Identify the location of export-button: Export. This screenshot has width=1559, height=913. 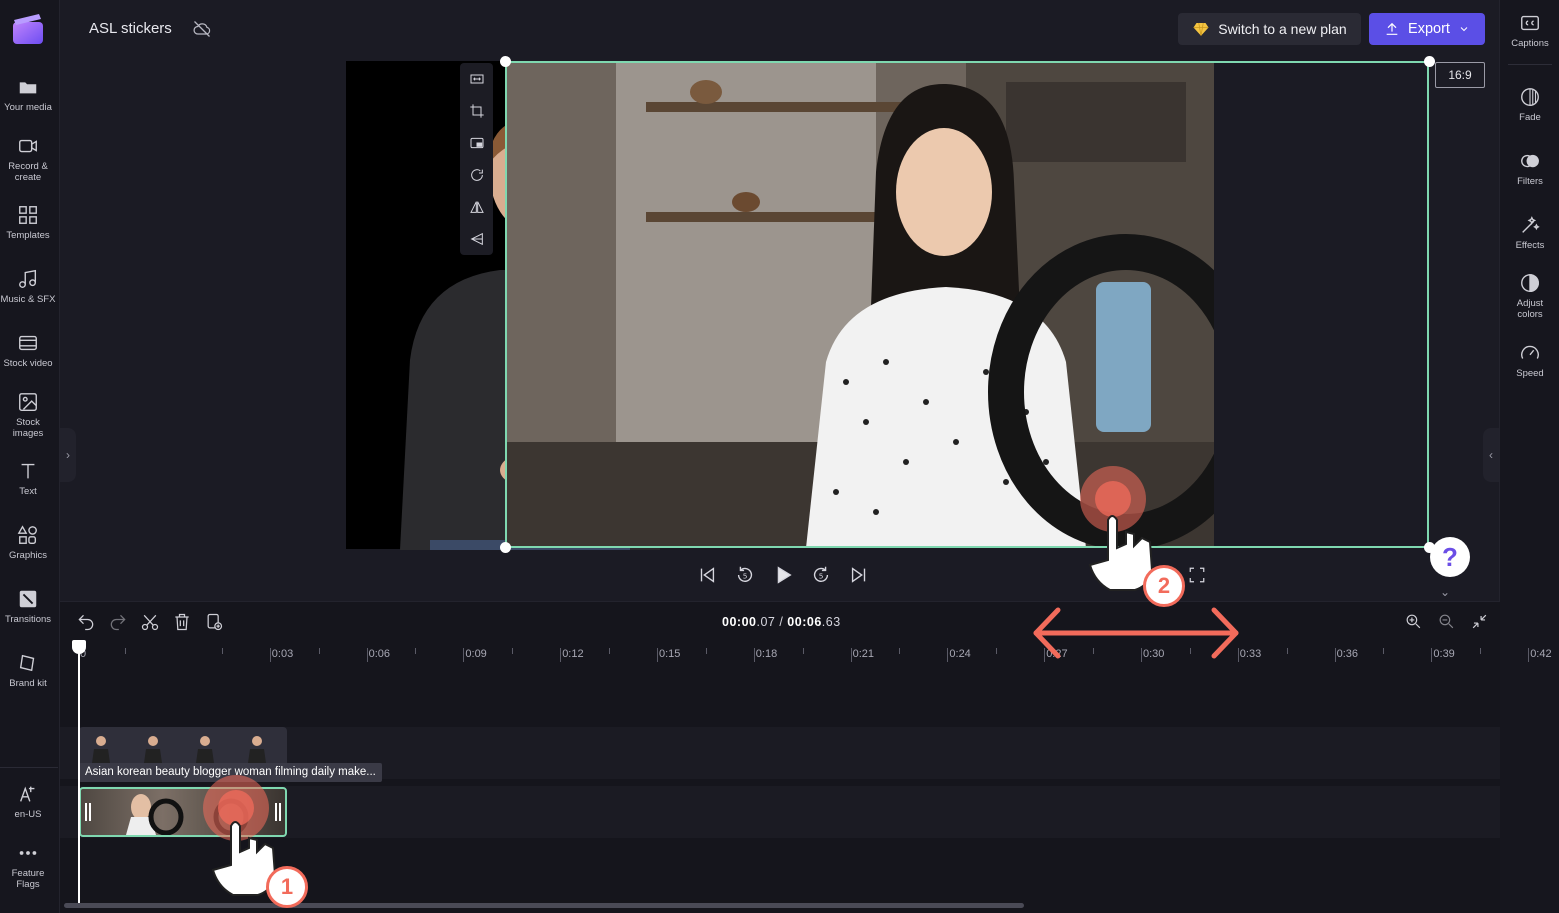
(1427, 29).